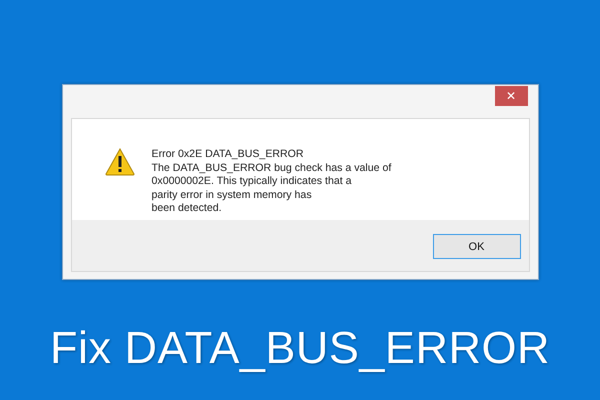 The height and width of the screenshot is (400, 600). I want to click on warning-icon, so click(119, 162).